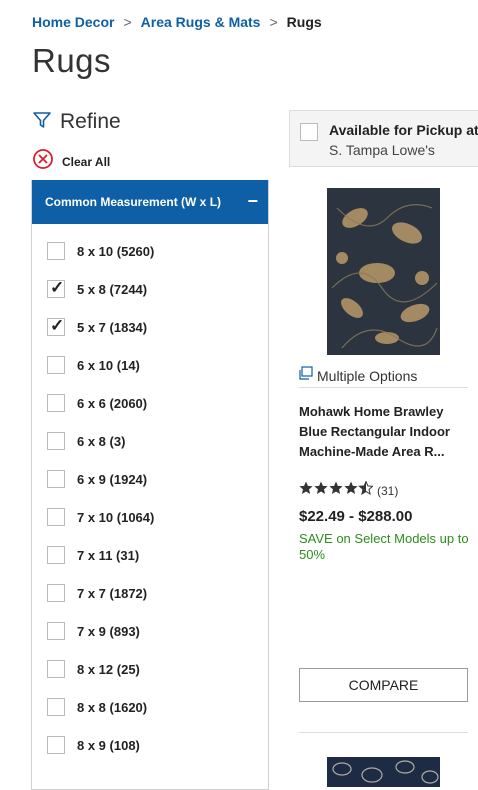 This screenshot has width=478, height=790. What do you see at coordinates (116, 517) in the screenshot?
I see `facet-option-label: 7 x 10 (1064)` at bounding box center [116, 517].